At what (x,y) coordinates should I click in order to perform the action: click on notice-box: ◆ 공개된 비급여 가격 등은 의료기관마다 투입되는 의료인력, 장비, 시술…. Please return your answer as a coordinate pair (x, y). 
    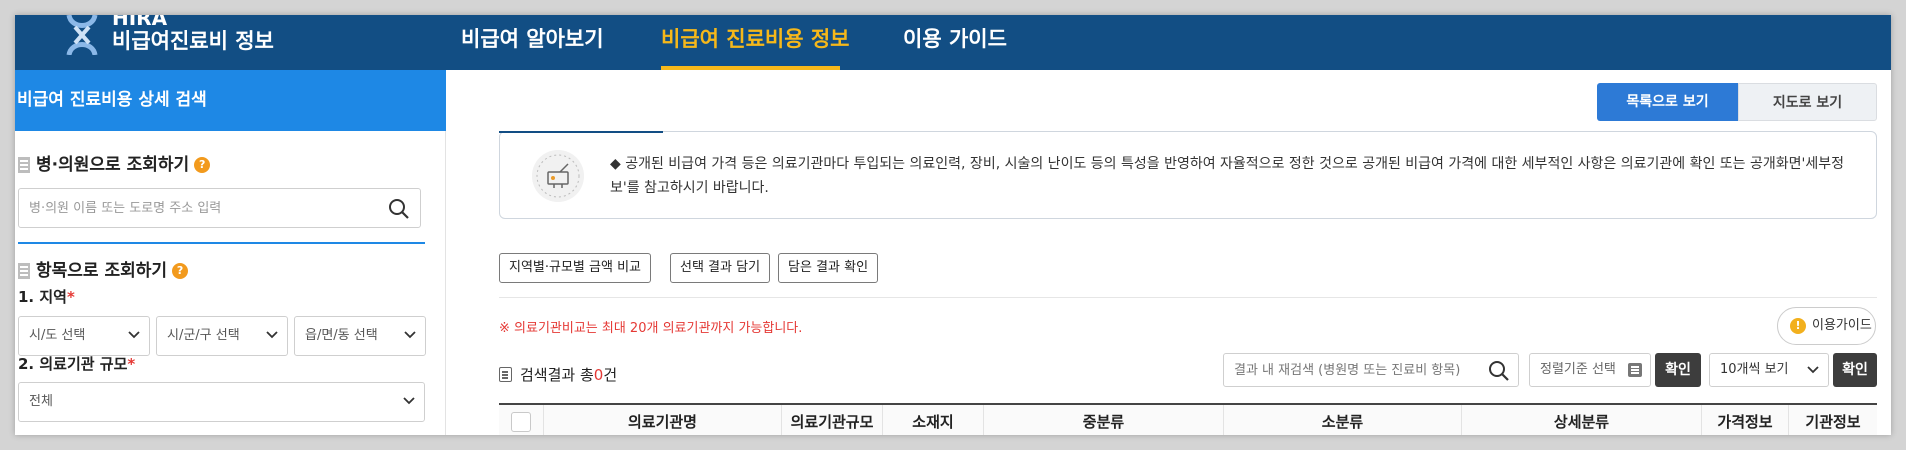
    Looking at the image, I should click on (1188, 175).